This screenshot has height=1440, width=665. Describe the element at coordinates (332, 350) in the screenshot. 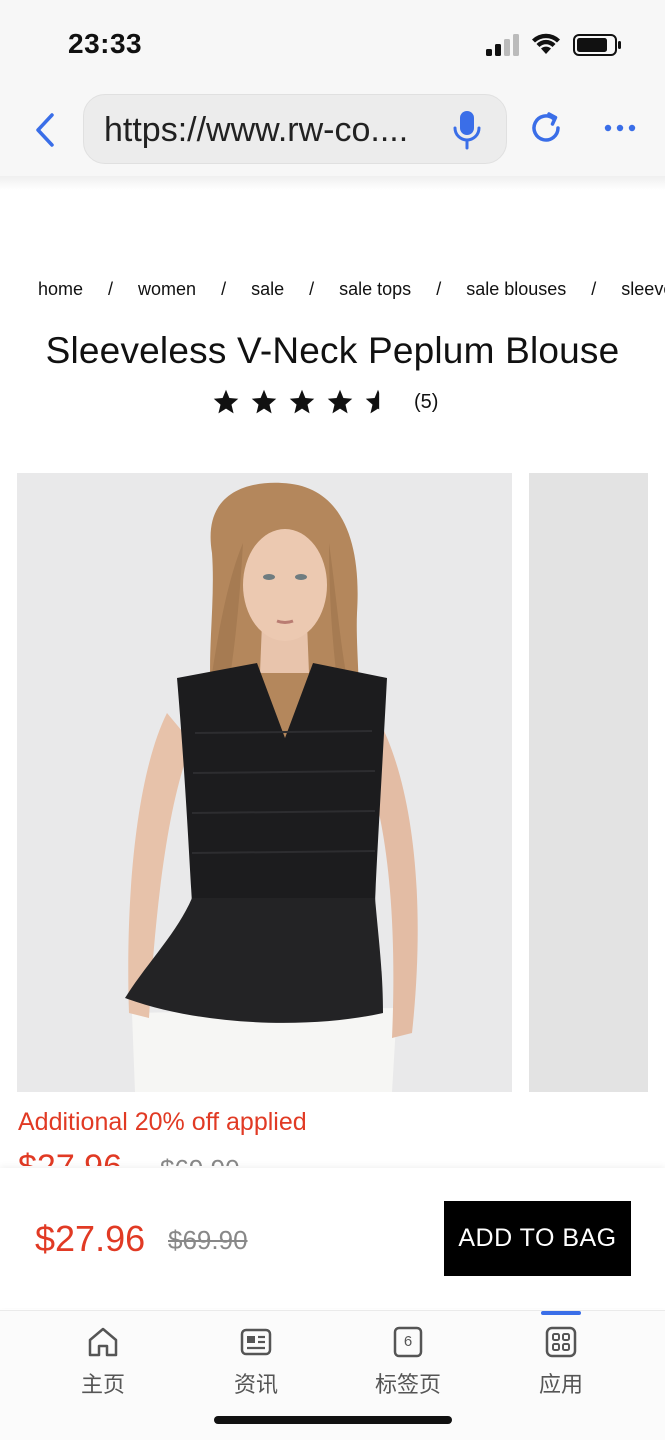

I see `product-title: Sleeveless V-Neck Peplum Blouse` at that location.